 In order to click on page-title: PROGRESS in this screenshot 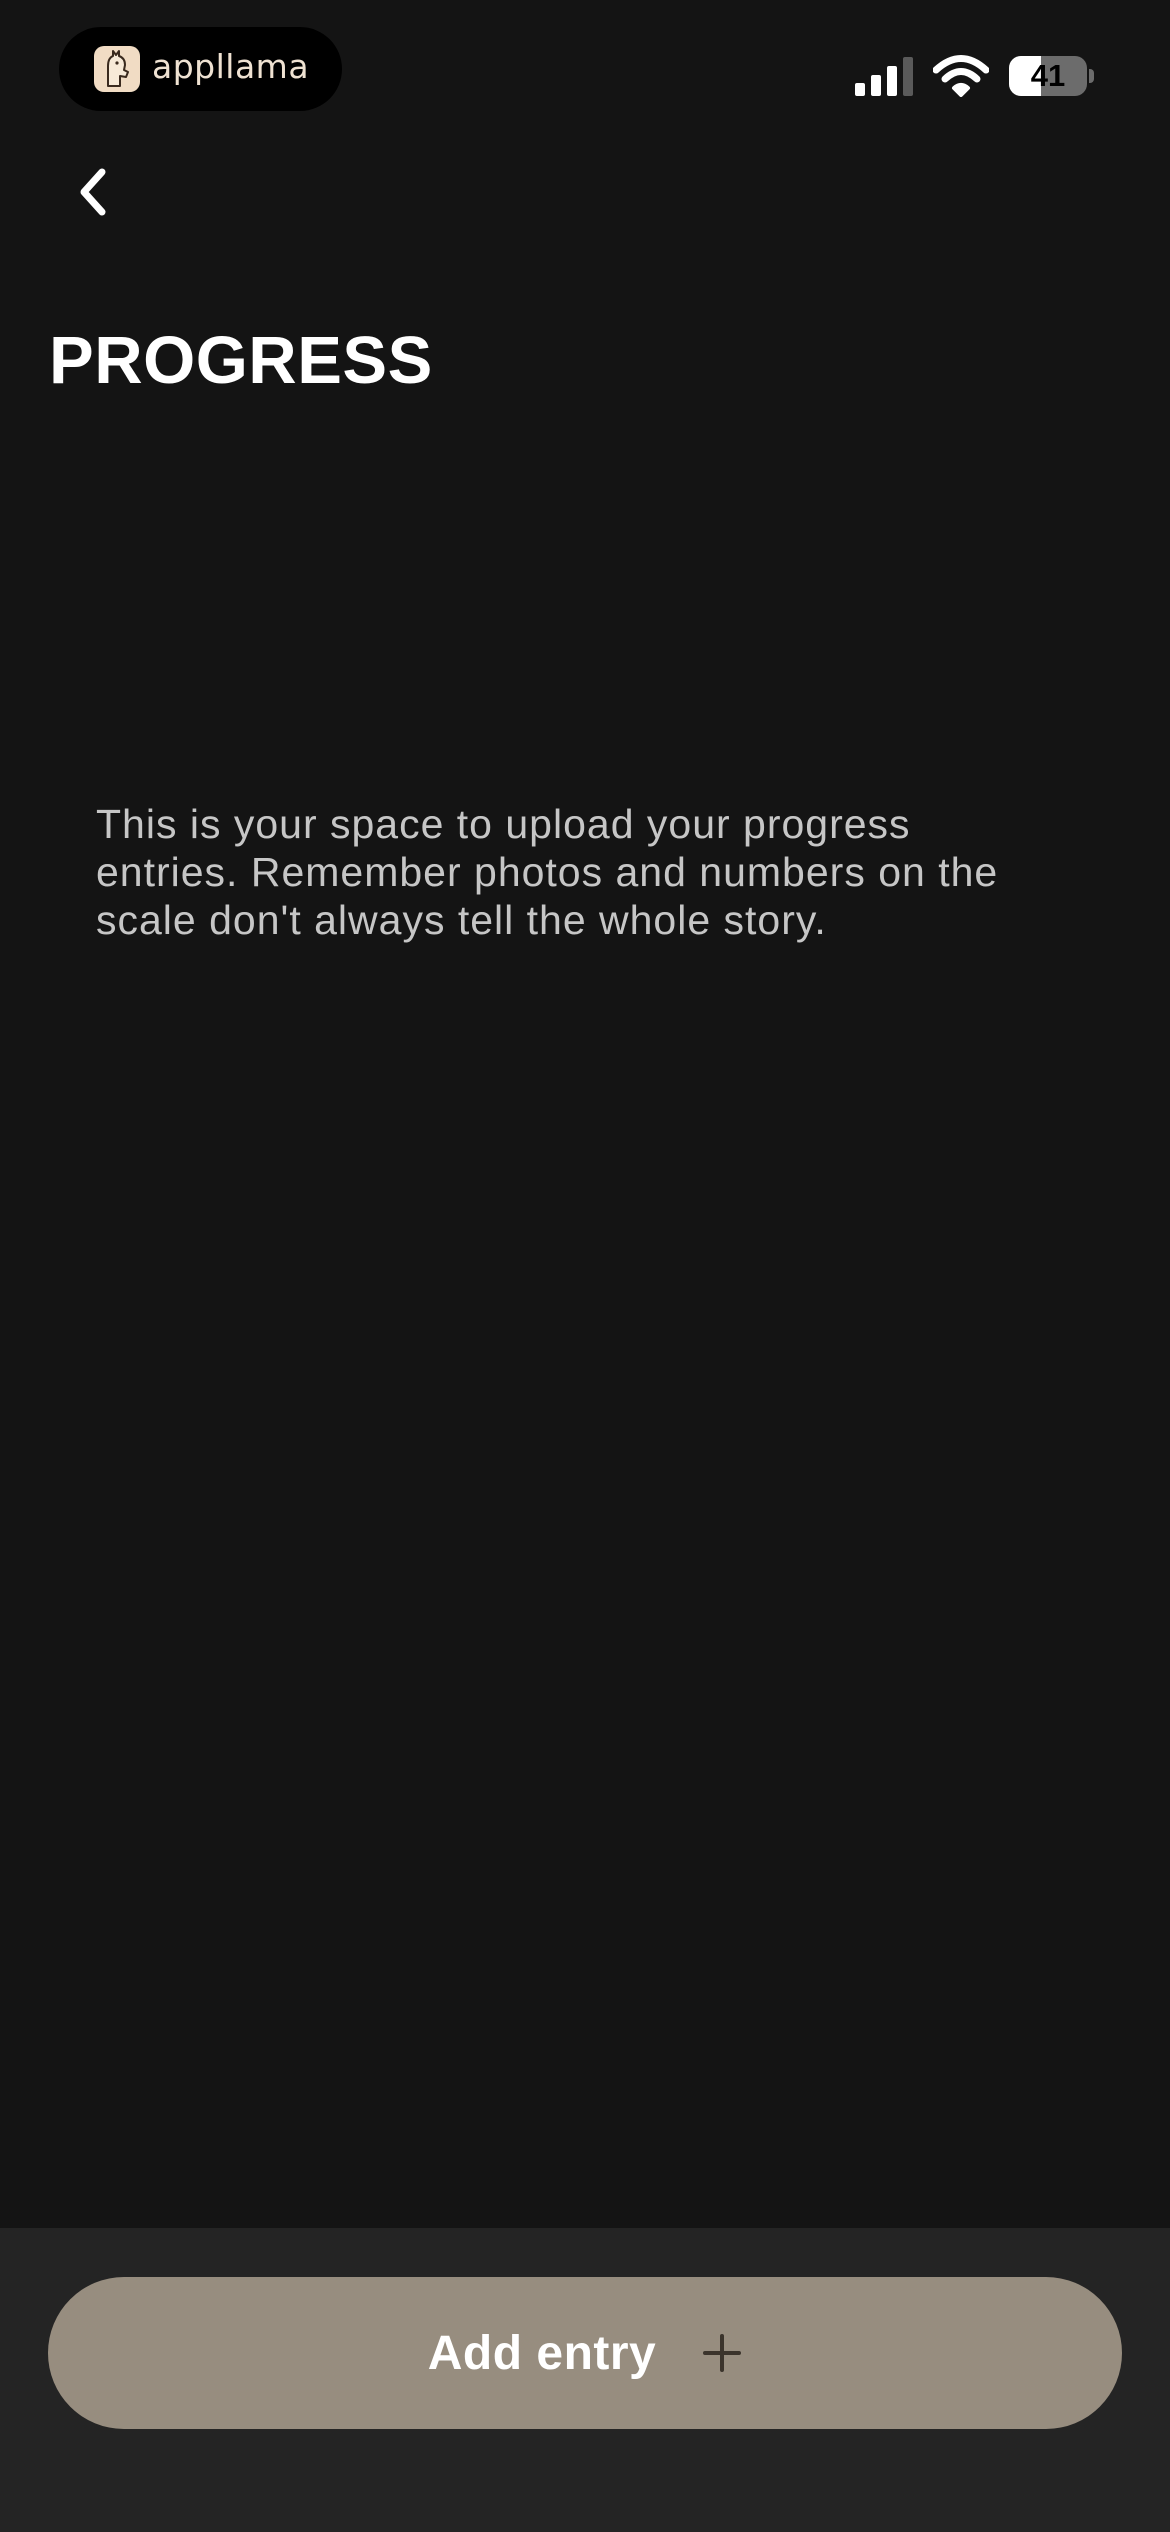, I will do `click(241, 360)`.